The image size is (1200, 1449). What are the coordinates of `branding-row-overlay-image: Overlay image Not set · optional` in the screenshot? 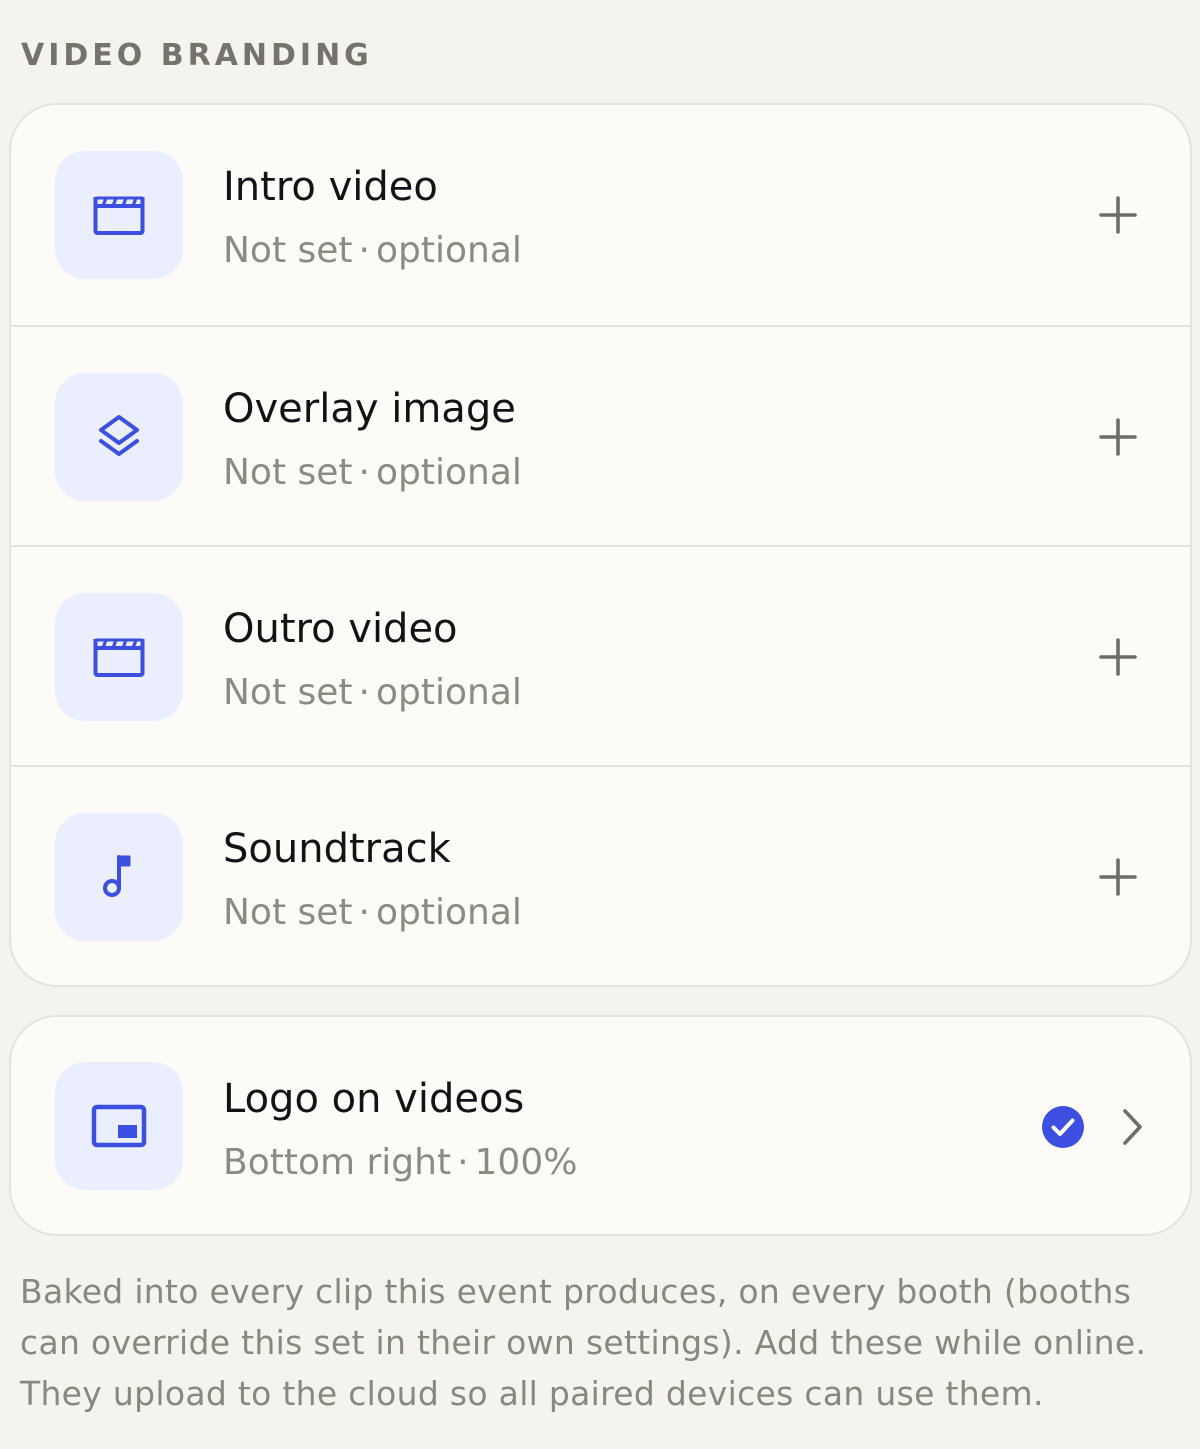 It's located at (600, 435).